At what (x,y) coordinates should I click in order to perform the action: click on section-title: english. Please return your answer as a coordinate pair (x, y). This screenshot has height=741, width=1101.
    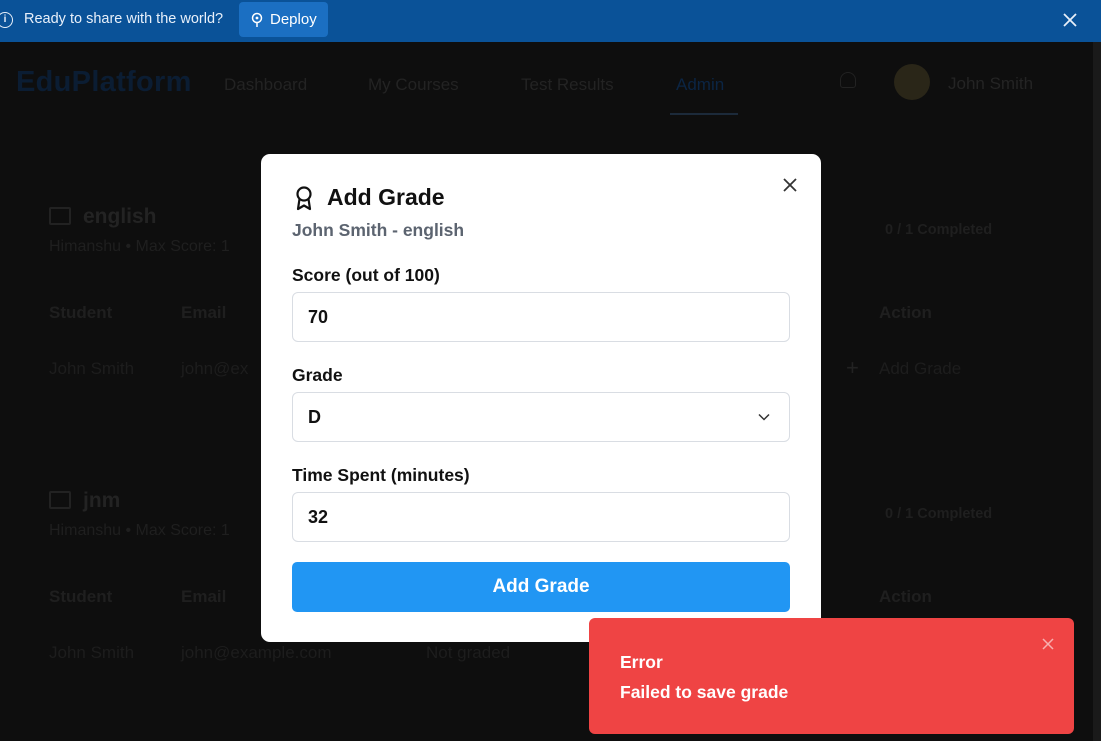
    Looking at the image, I should click on (120, 216).